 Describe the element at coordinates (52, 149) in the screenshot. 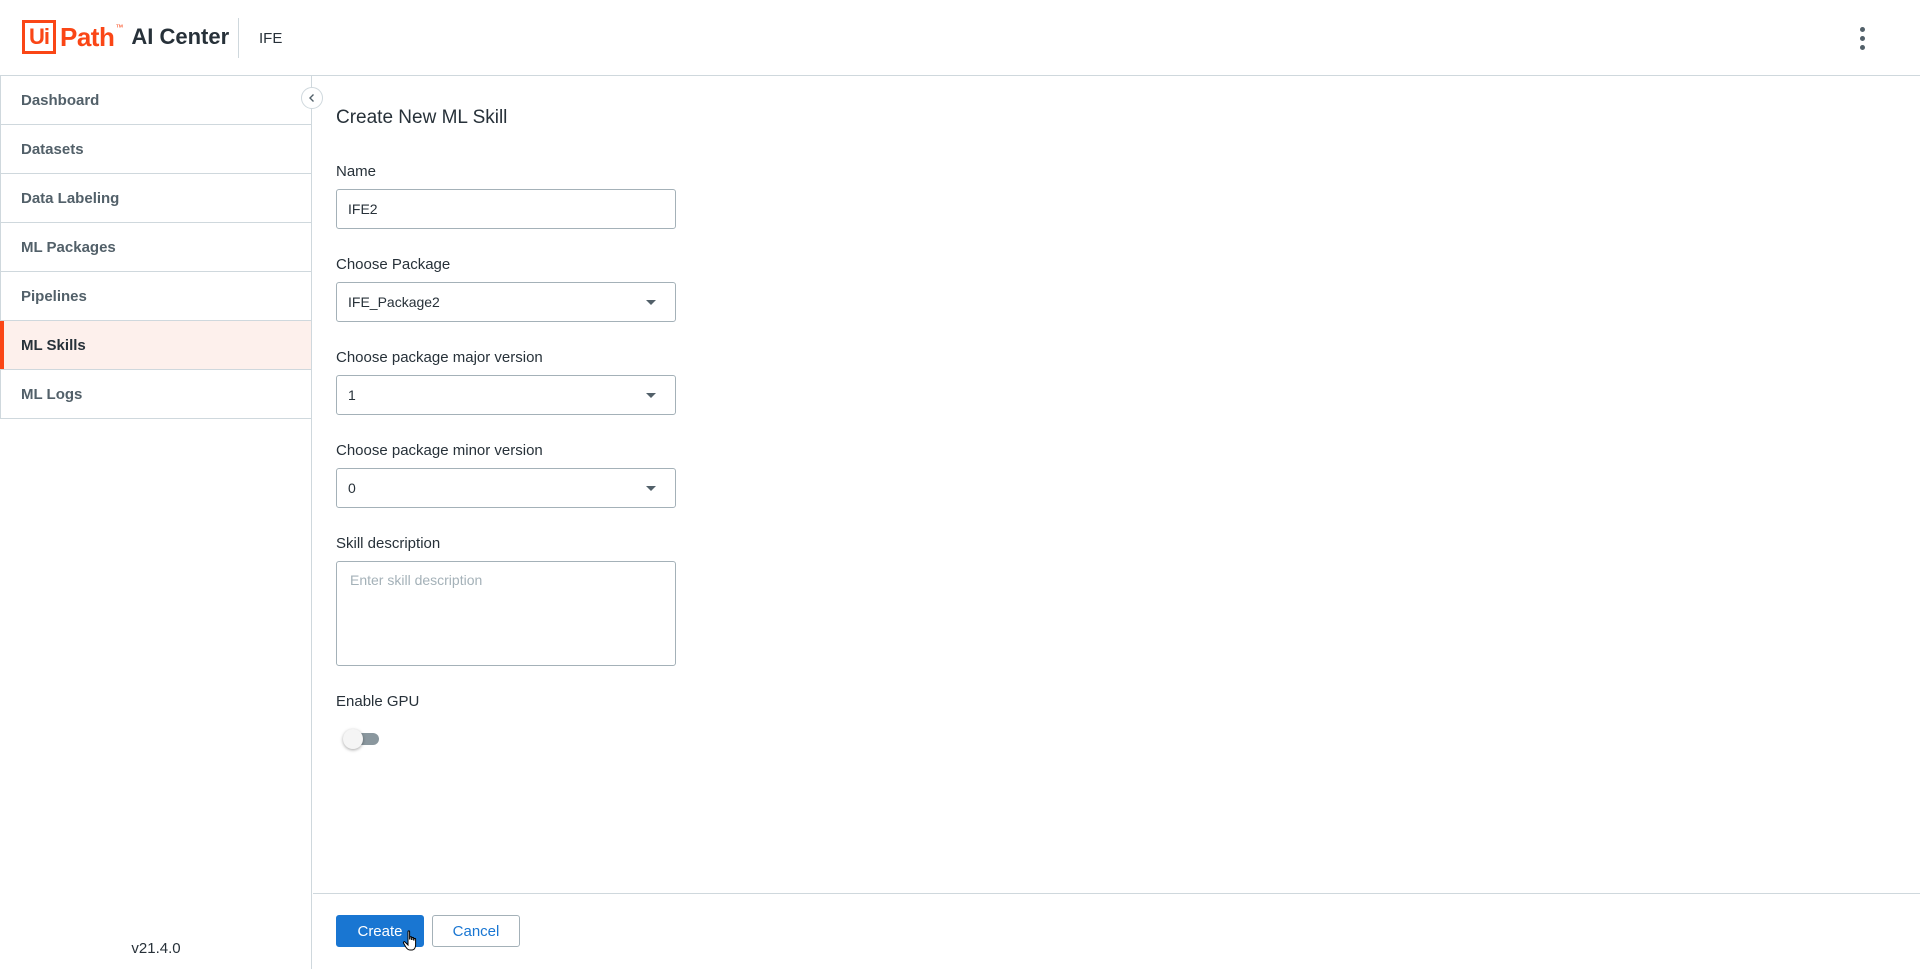

I see `sidebar-item-label: Datasets` at that location.